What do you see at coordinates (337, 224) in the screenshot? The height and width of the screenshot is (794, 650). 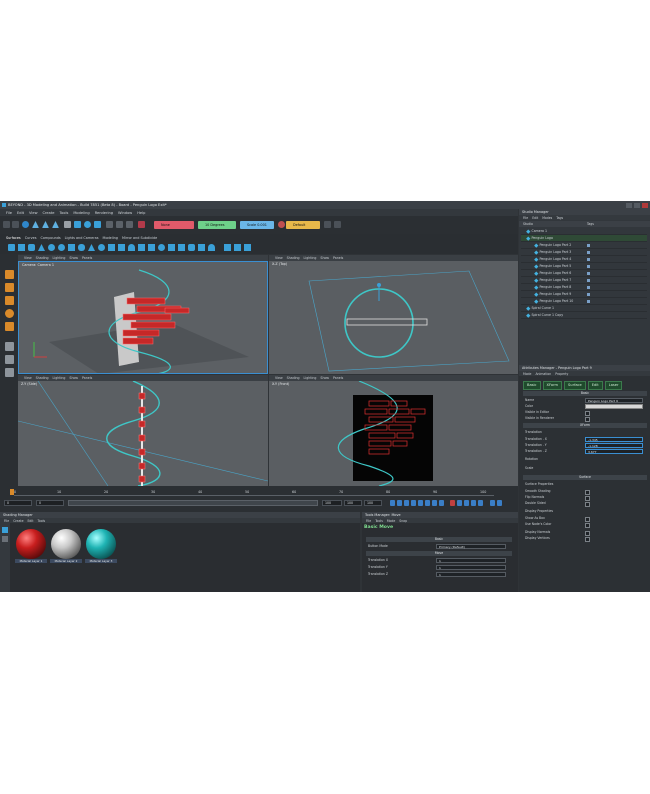 I see `panel-2-icon` at bounding box center [337, 224].